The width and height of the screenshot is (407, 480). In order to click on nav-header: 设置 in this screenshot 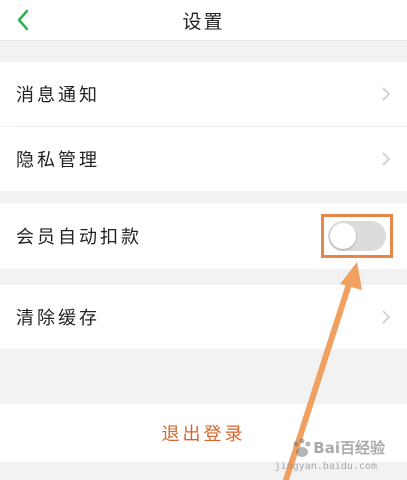, I will do `click(203, 20)`.